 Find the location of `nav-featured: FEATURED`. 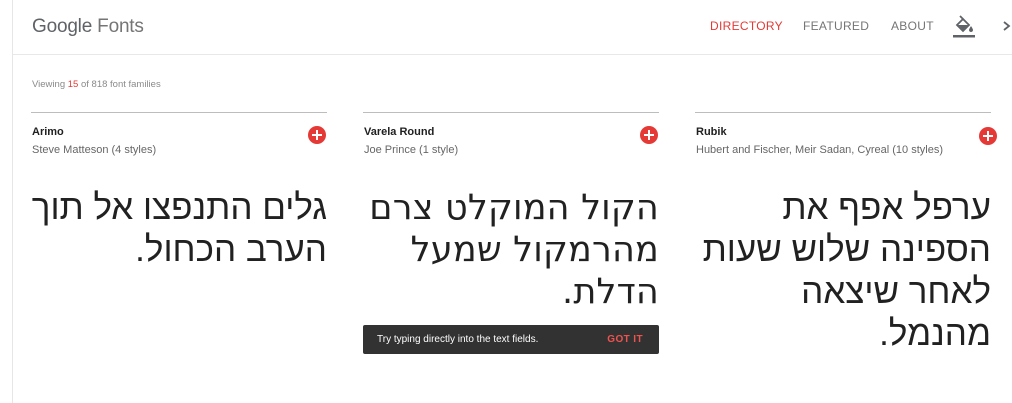

nav-featured: FEATURED is located at coordinates (836, 26).